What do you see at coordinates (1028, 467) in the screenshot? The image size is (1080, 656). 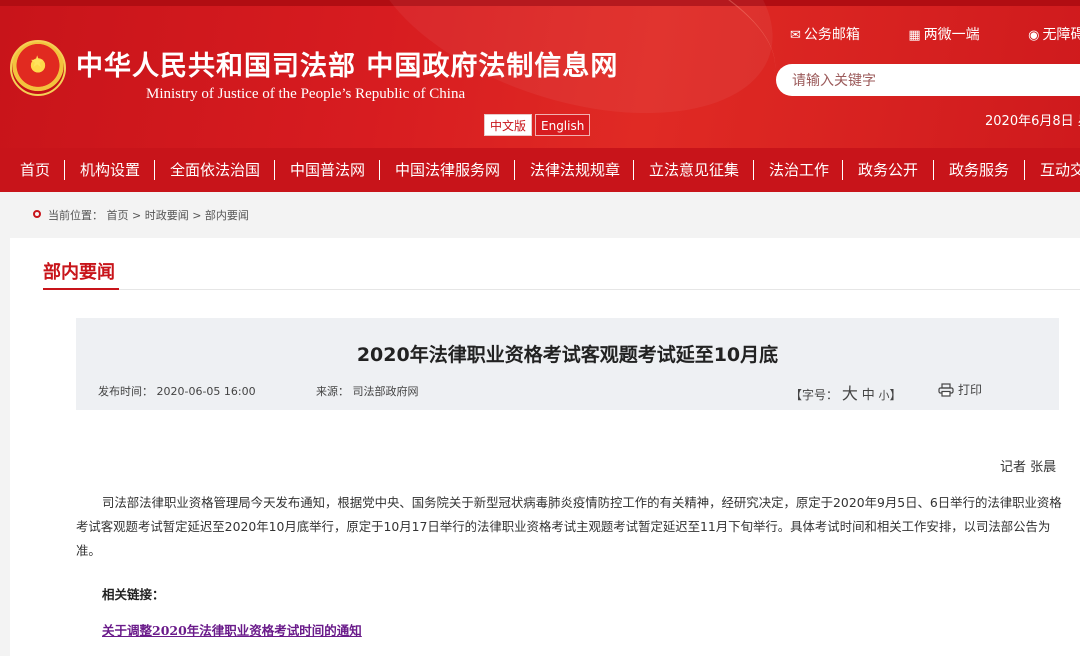 I see `reporter: 记者 张晨` at bounding box center [1028, 467].